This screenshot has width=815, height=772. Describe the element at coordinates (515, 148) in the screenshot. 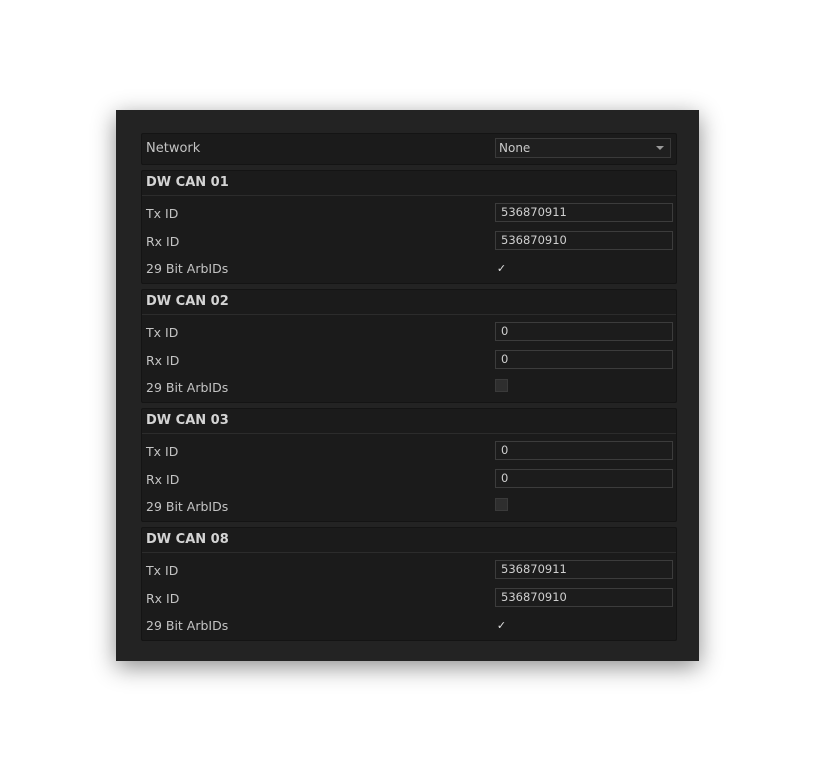

I see `network-selected-value: None` at that location.